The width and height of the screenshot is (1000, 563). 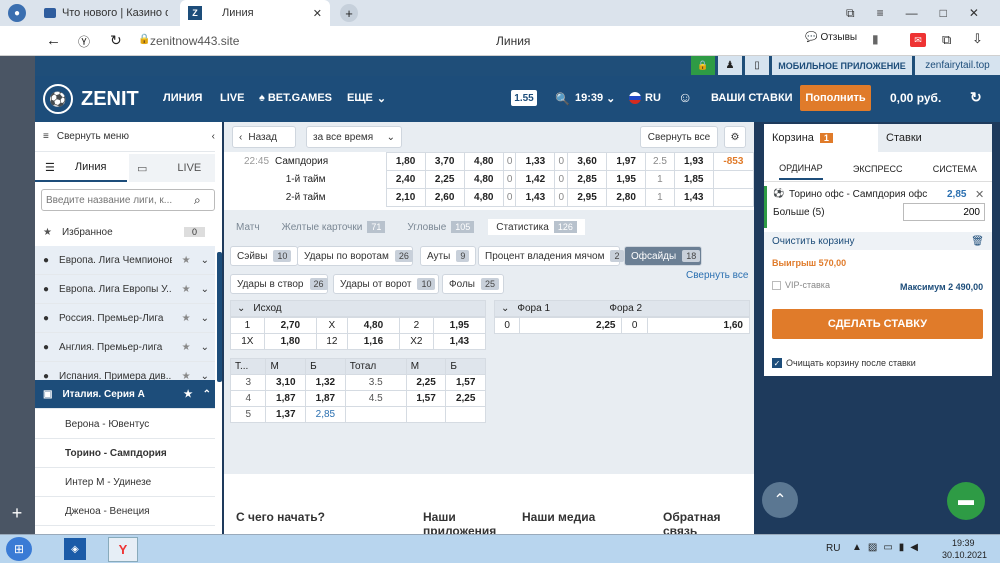 What do you see at coordinates (286, 382) in the screenshot?
I see `totals-cell: 3,10` at bounding box center [286, 382].